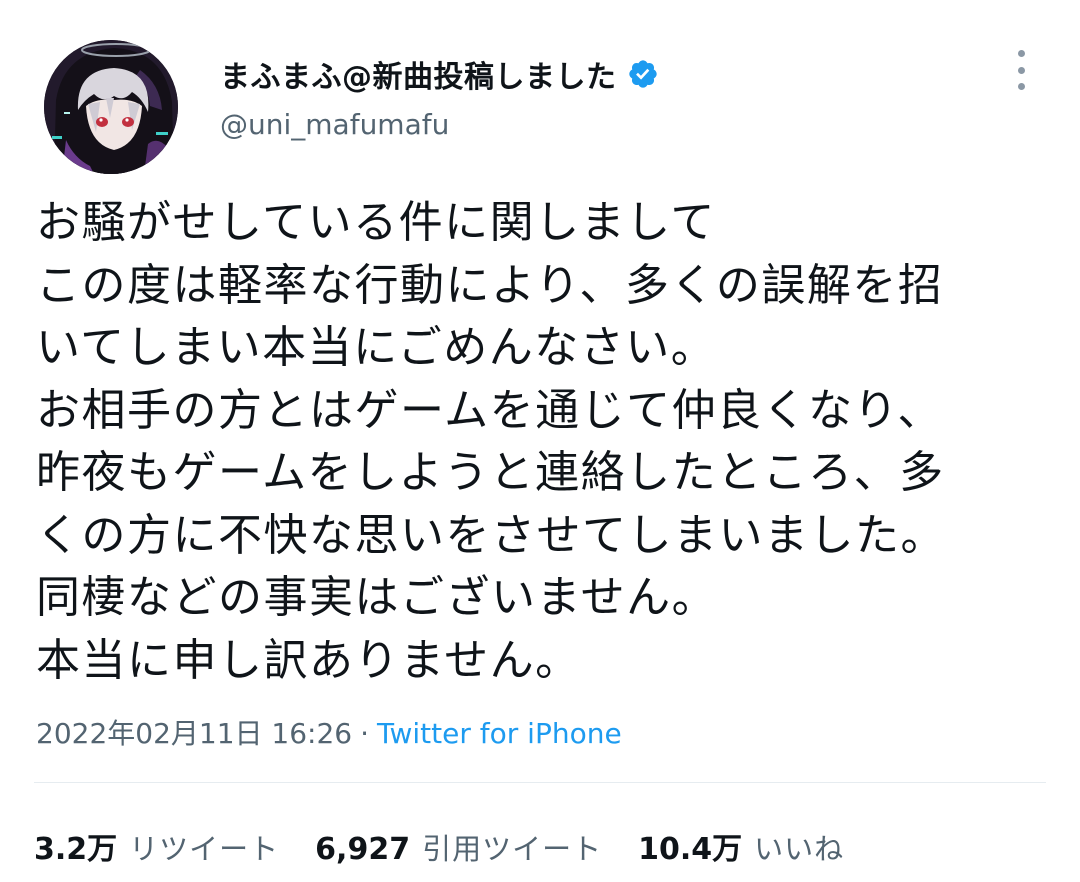  I want to click on retweet-count: 3.2万, so click(76, 849).